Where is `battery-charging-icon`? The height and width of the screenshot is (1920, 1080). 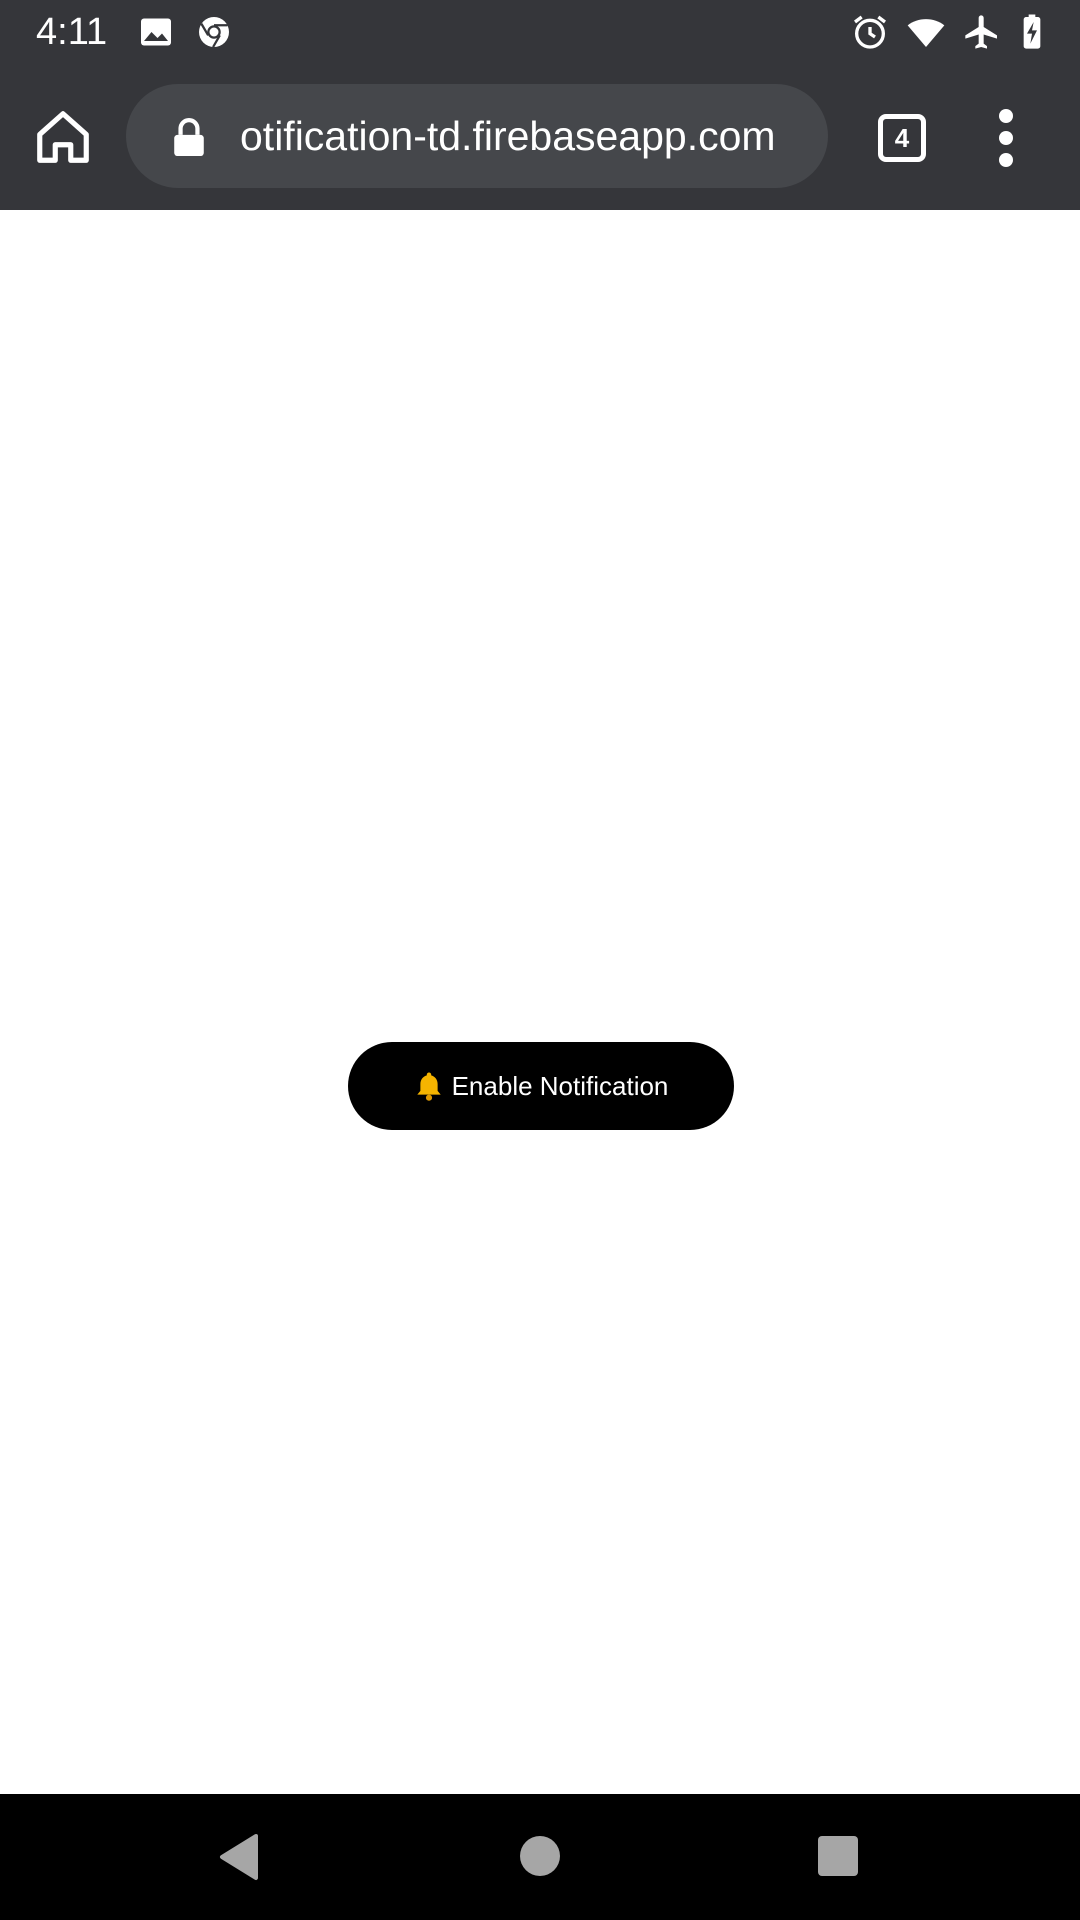 battery-charging-icon is located at coordinates (1032, 31).